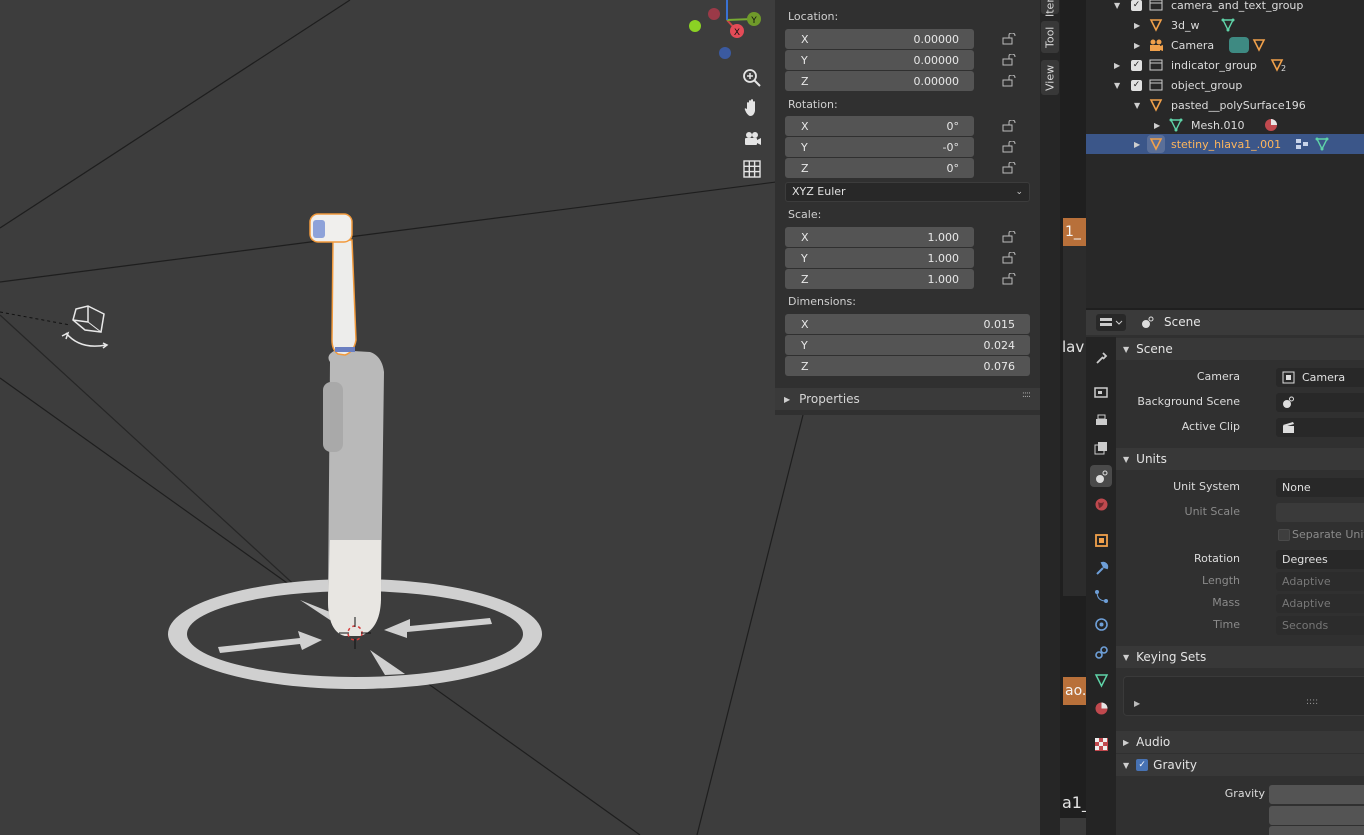 Image resolution: width=1364 pixels, height=835 pixels. I want to click on unit-scale-label: Unit Scale, so click(1212, 511).